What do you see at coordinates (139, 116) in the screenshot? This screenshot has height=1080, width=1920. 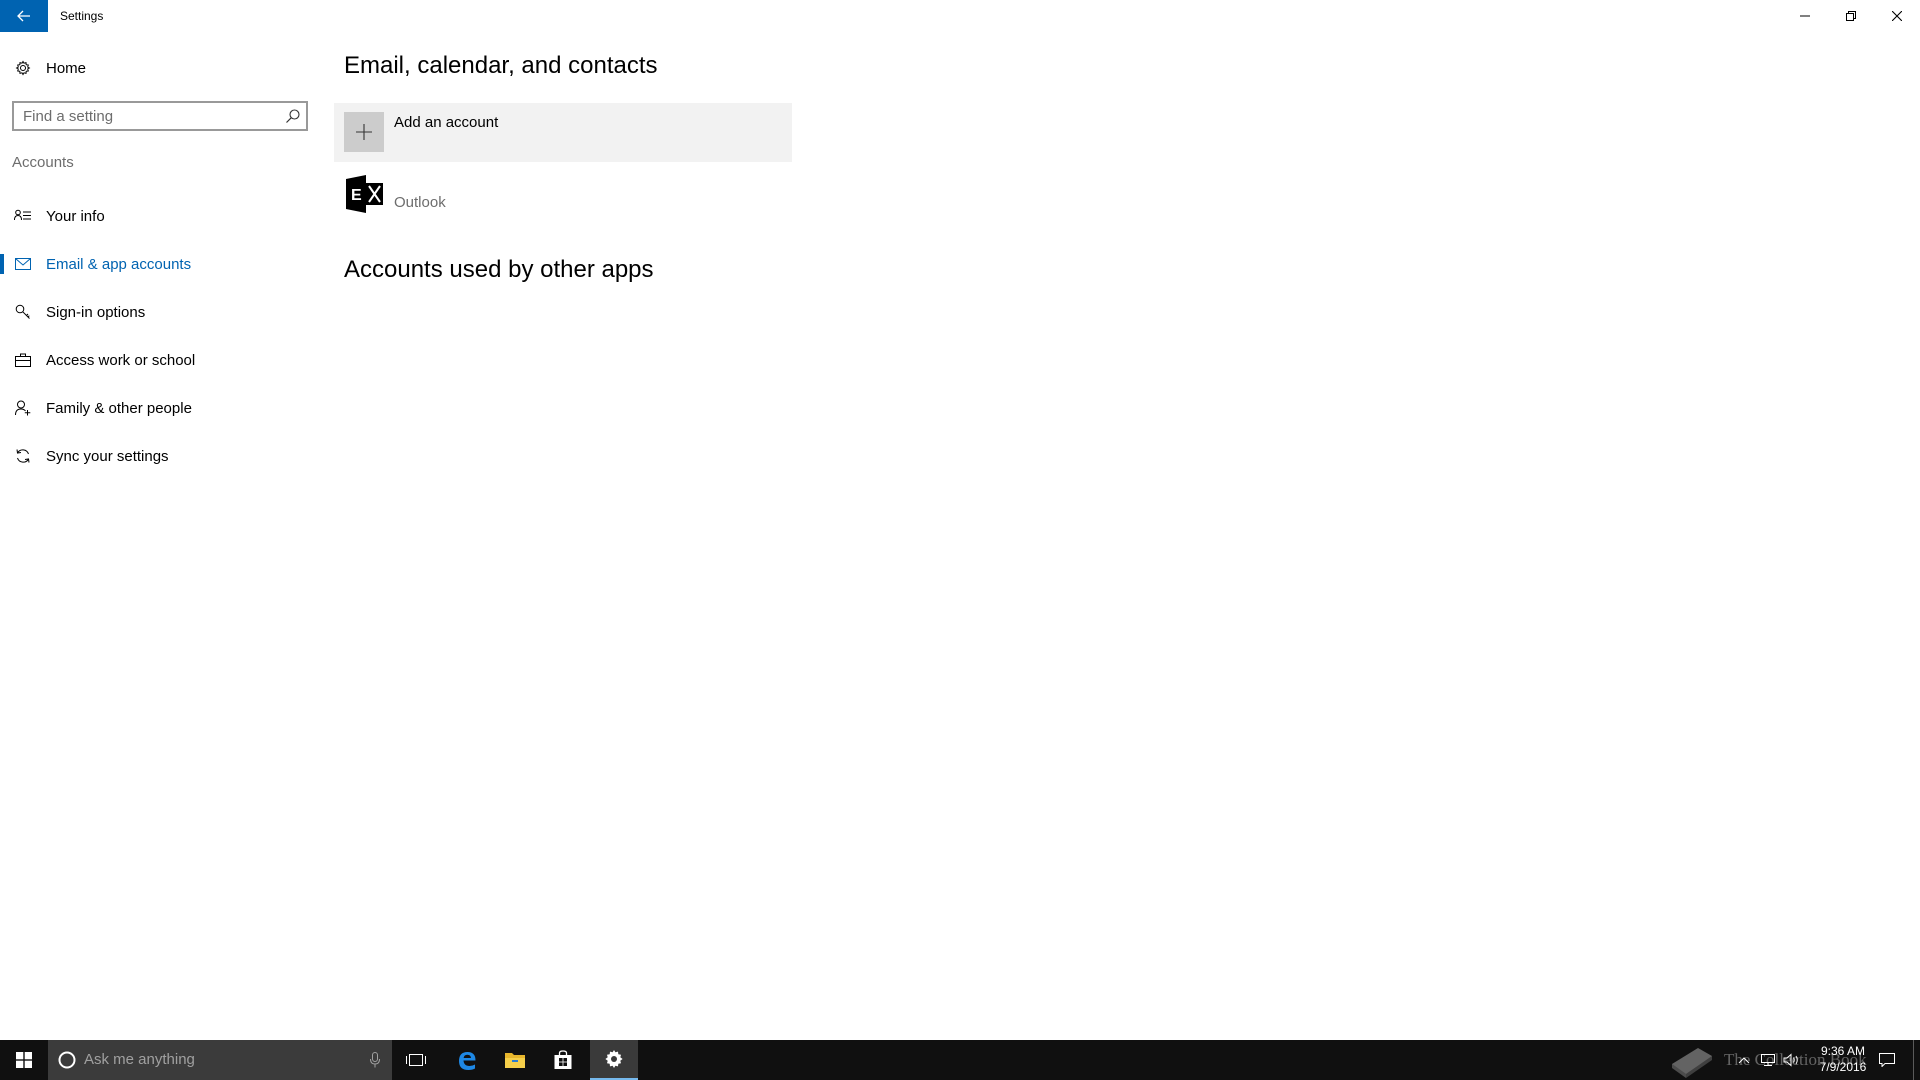 I see `find-setting-input` at bounding box center [139, 116].